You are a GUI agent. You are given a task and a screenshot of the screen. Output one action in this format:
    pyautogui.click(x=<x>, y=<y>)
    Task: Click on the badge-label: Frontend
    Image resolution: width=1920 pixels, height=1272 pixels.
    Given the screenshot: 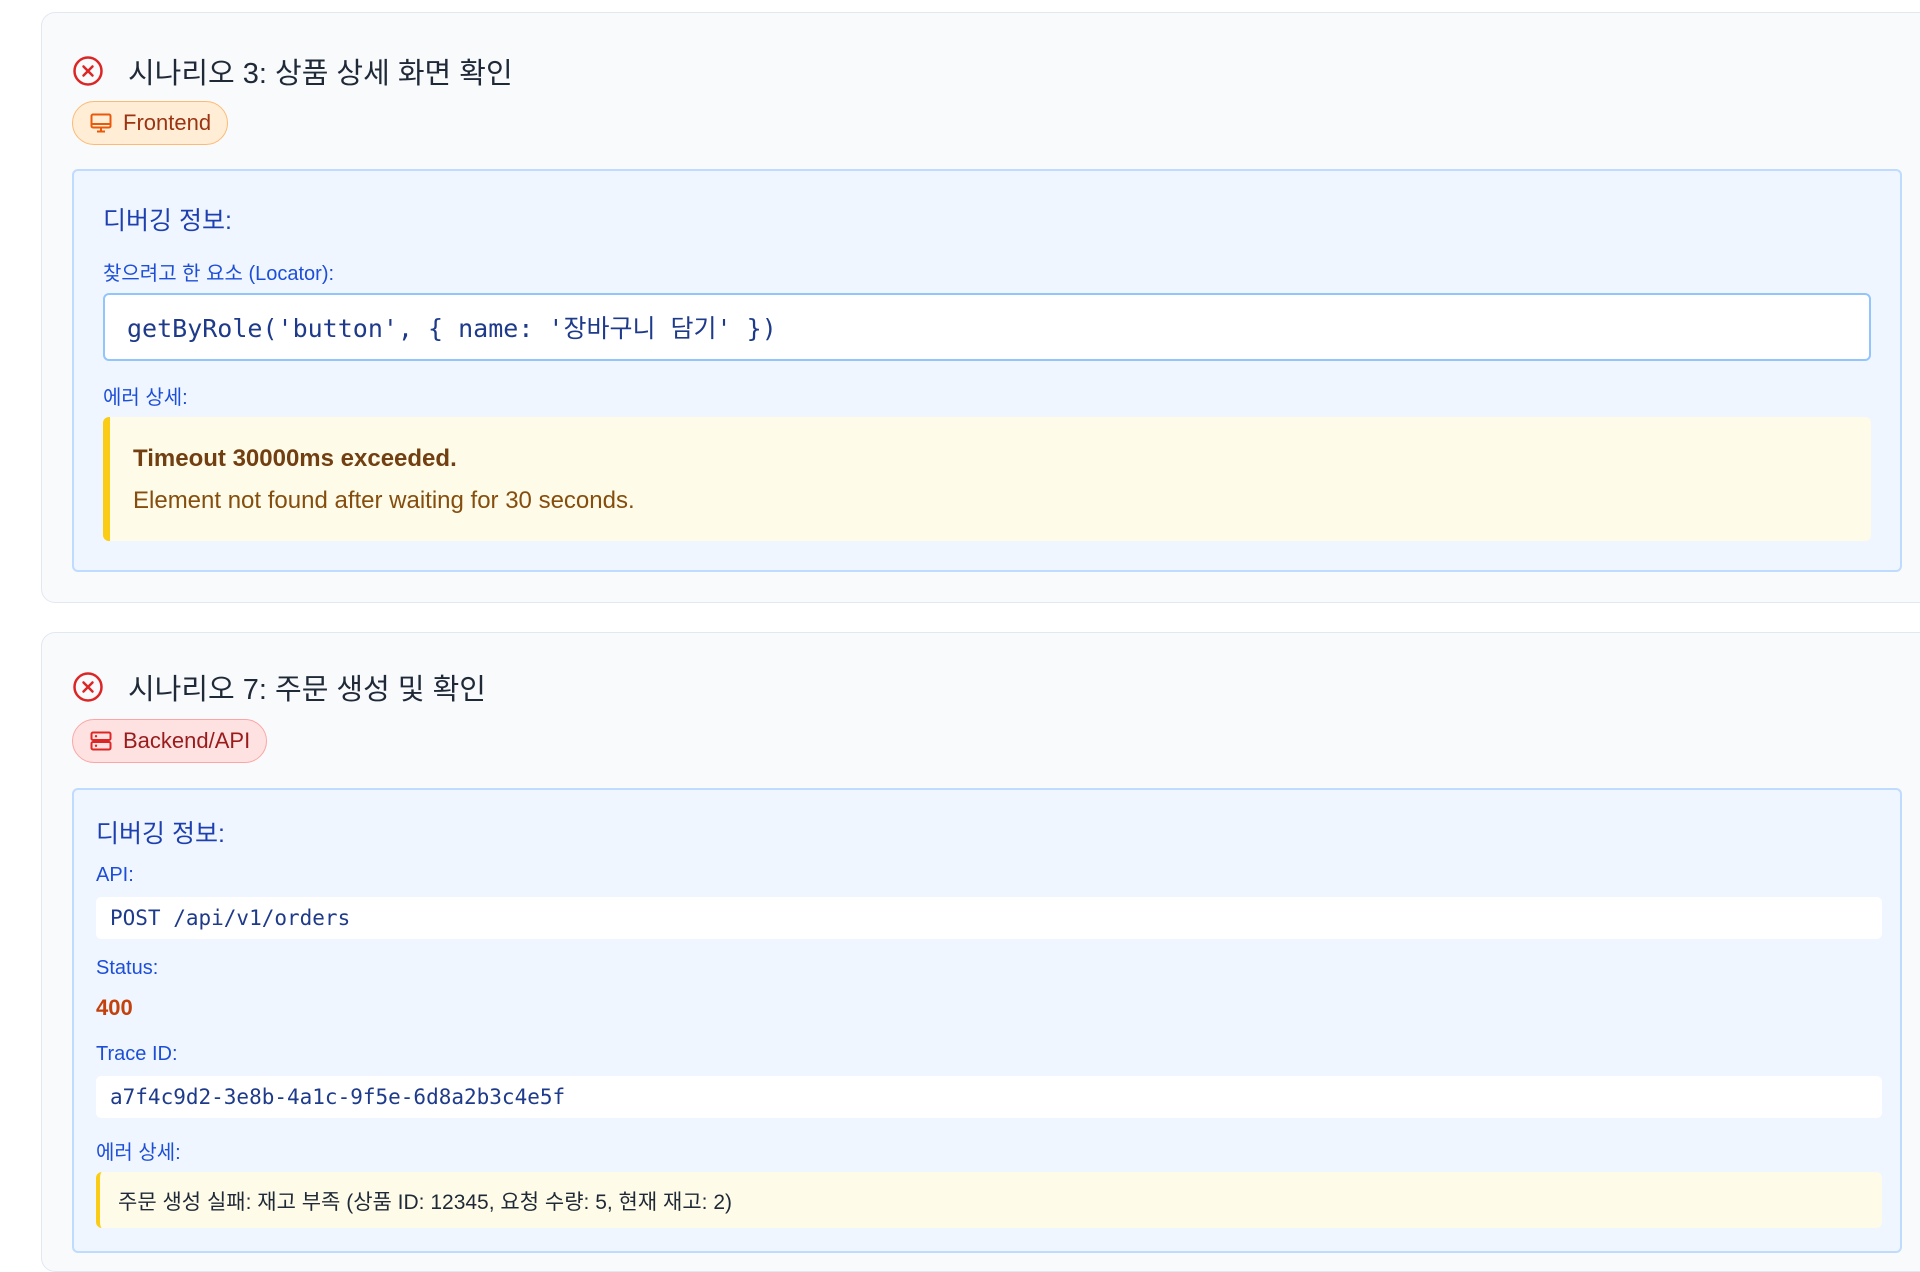 What is the action you would take?
    pyautogui.click(x=167, y=122)
    